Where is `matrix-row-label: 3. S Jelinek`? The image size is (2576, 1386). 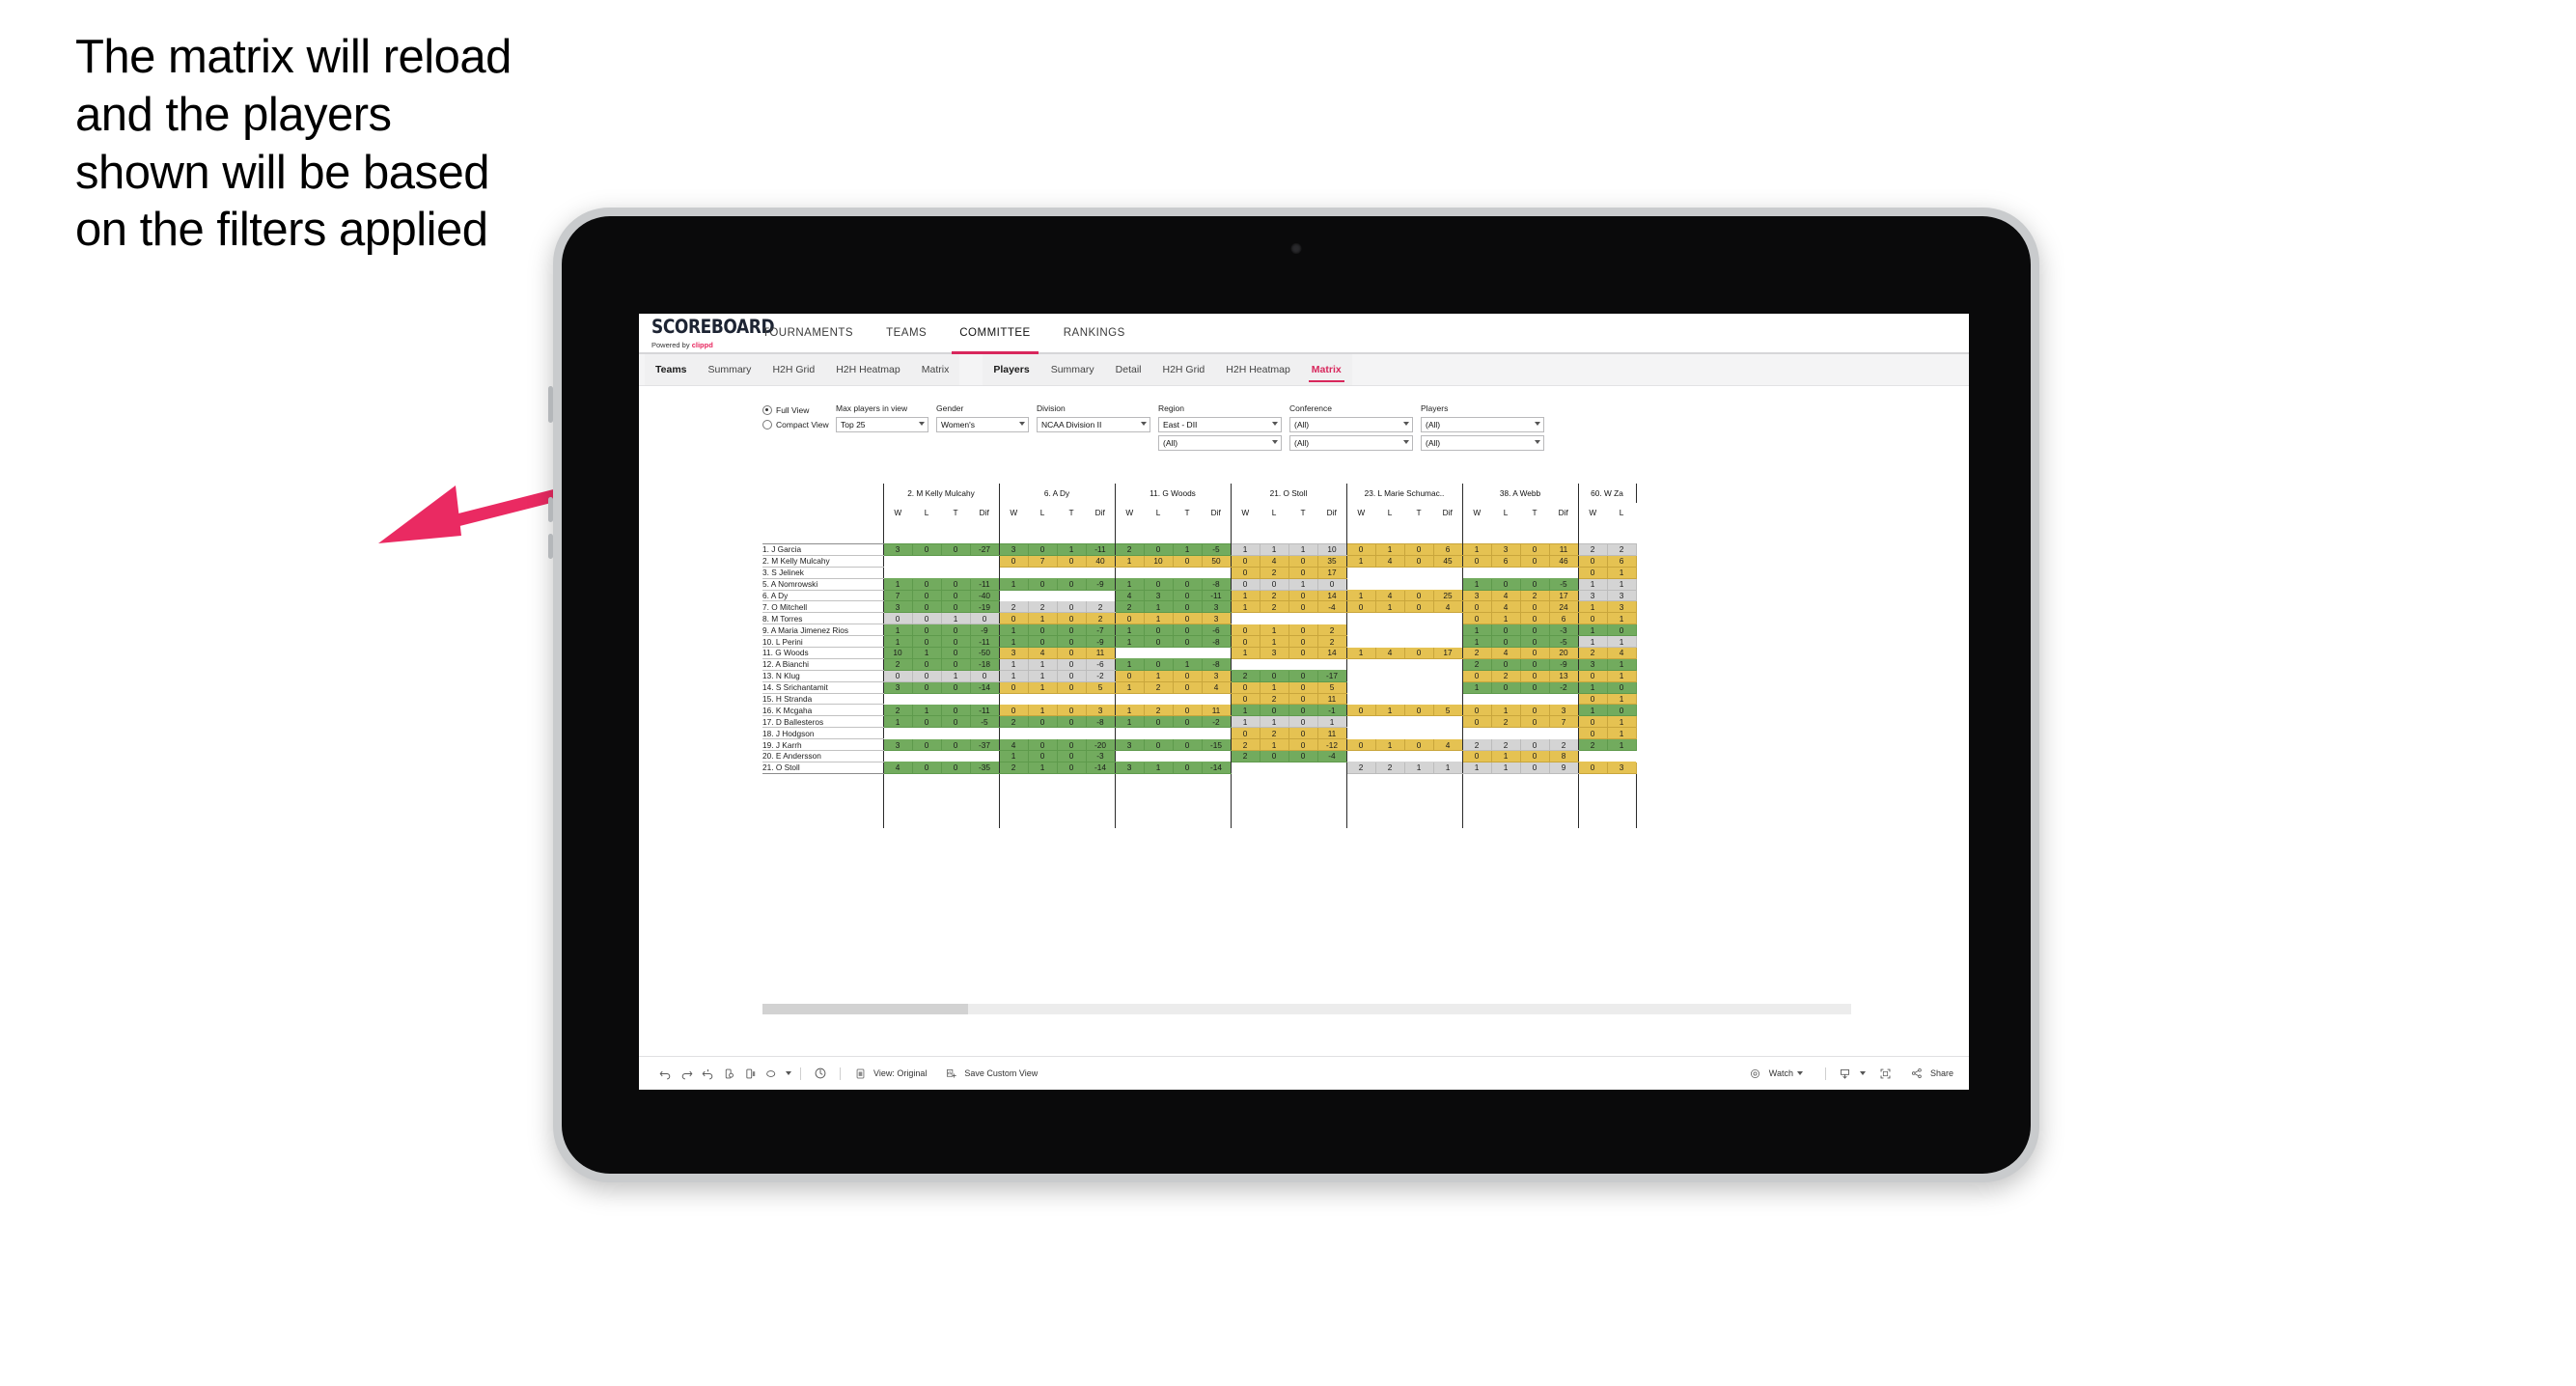 matrix-row-label: 3. S Jelinek is located at coordinates (822, 573).